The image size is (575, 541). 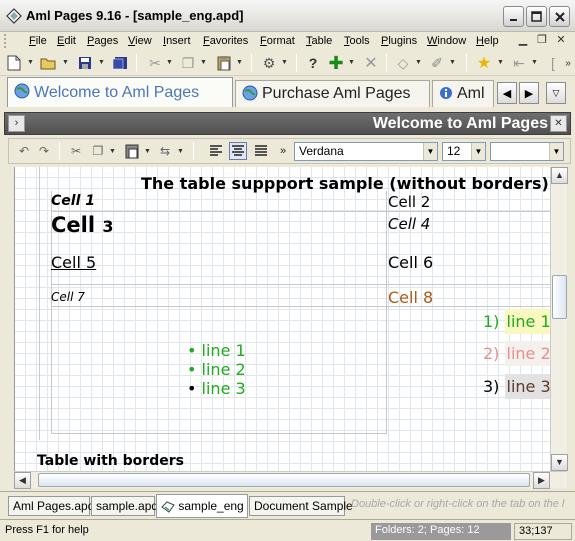 I want to click on scroll-down-icon: ▼, so click(x=559, y=462).